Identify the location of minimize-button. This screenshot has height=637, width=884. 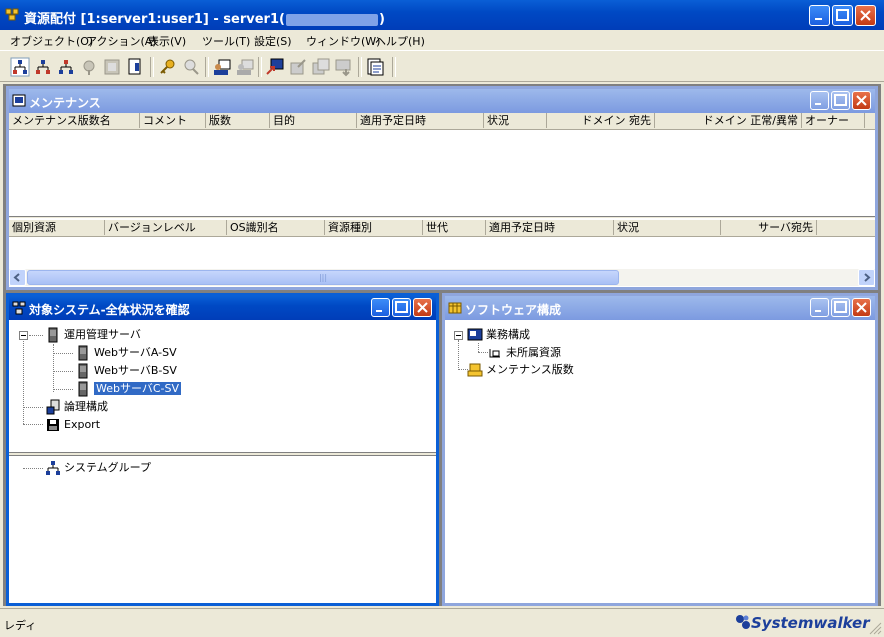
(819, 15).